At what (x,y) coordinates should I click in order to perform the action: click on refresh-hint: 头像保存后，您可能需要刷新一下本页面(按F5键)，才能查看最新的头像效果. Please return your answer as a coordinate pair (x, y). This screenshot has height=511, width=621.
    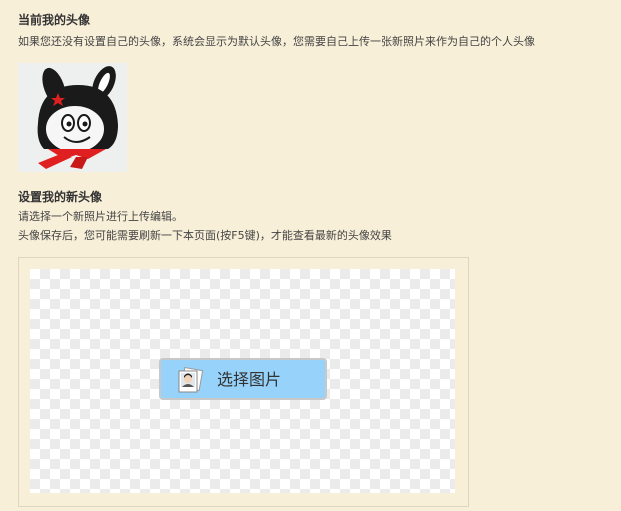
    Looking at the image, I should click on (205, 235).